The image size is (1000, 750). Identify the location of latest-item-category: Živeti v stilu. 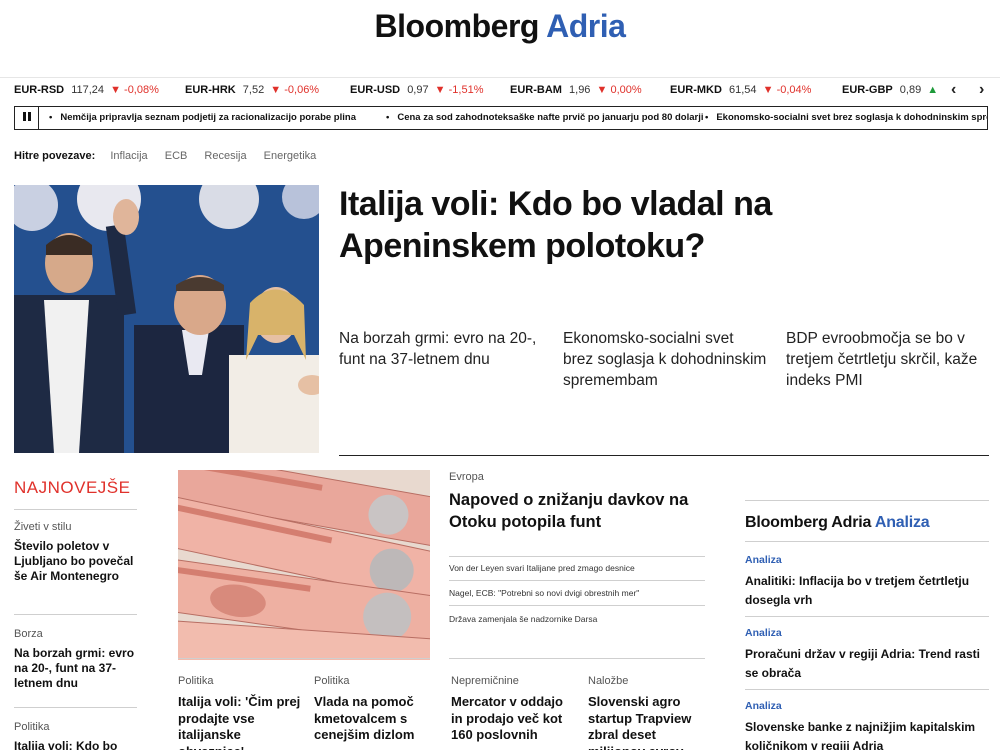
(43, 527).